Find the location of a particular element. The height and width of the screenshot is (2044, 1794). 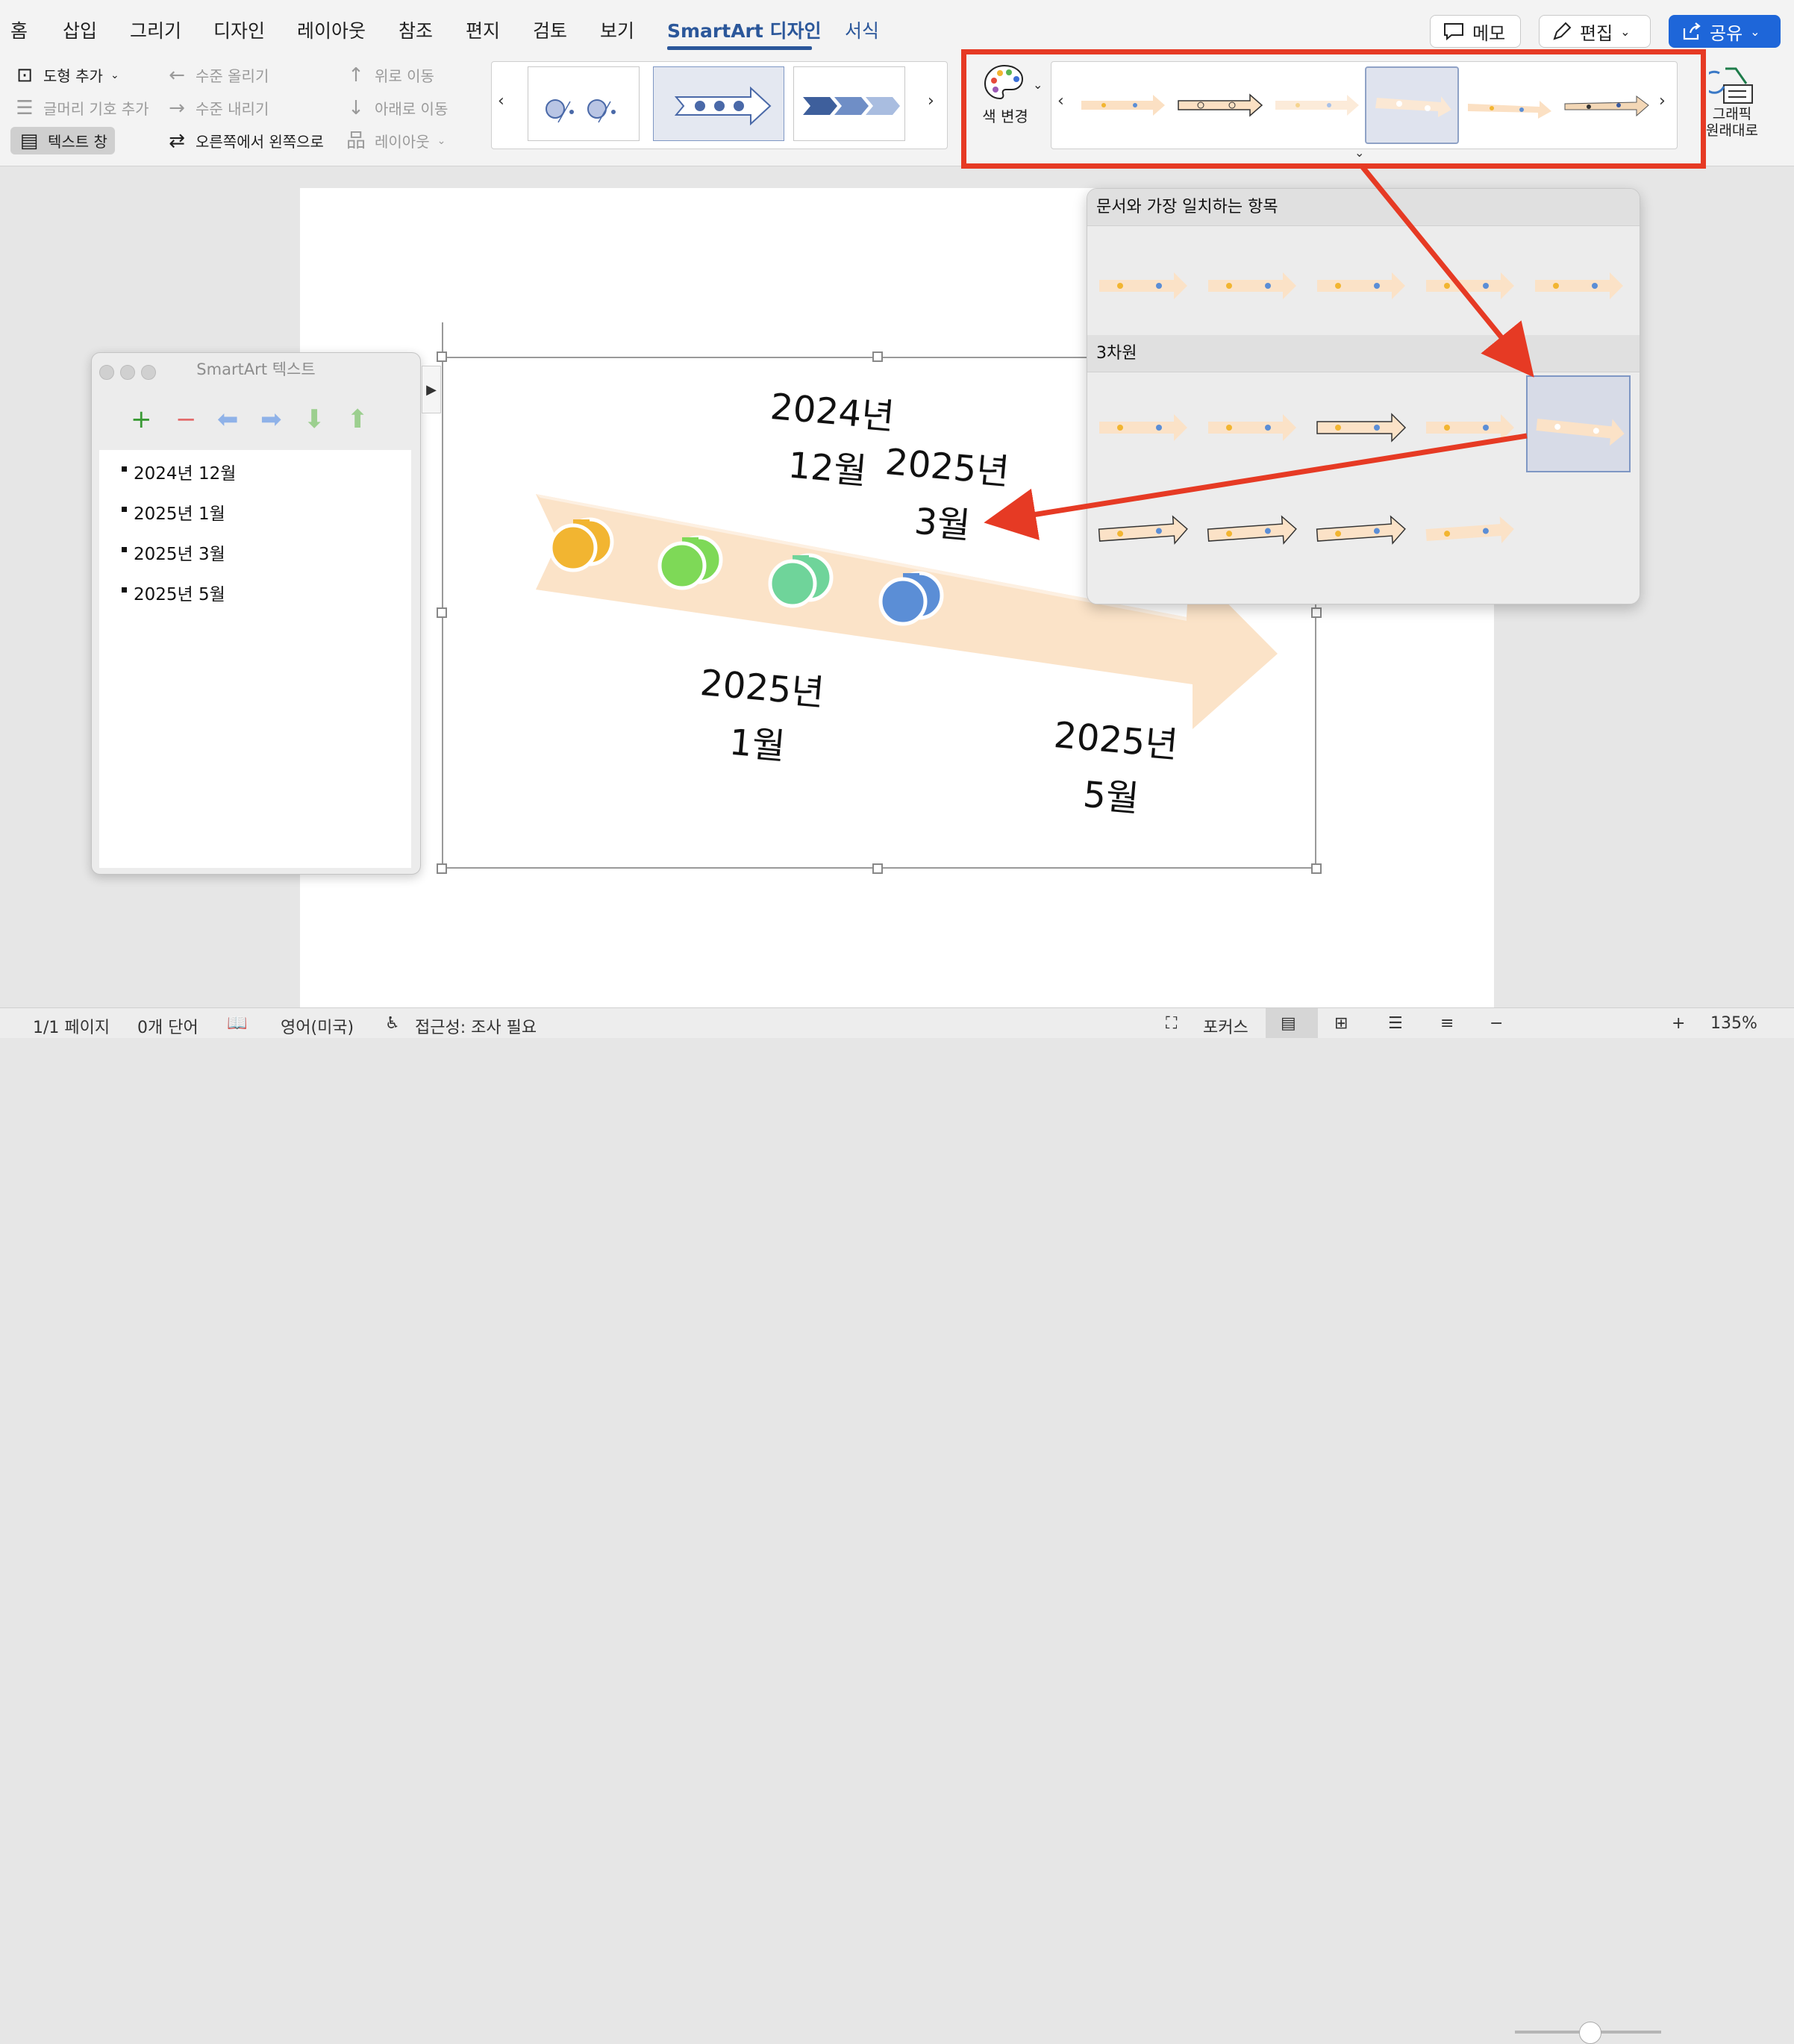

promote-label: 수준 올리기 is located at coordinates (232, 76).